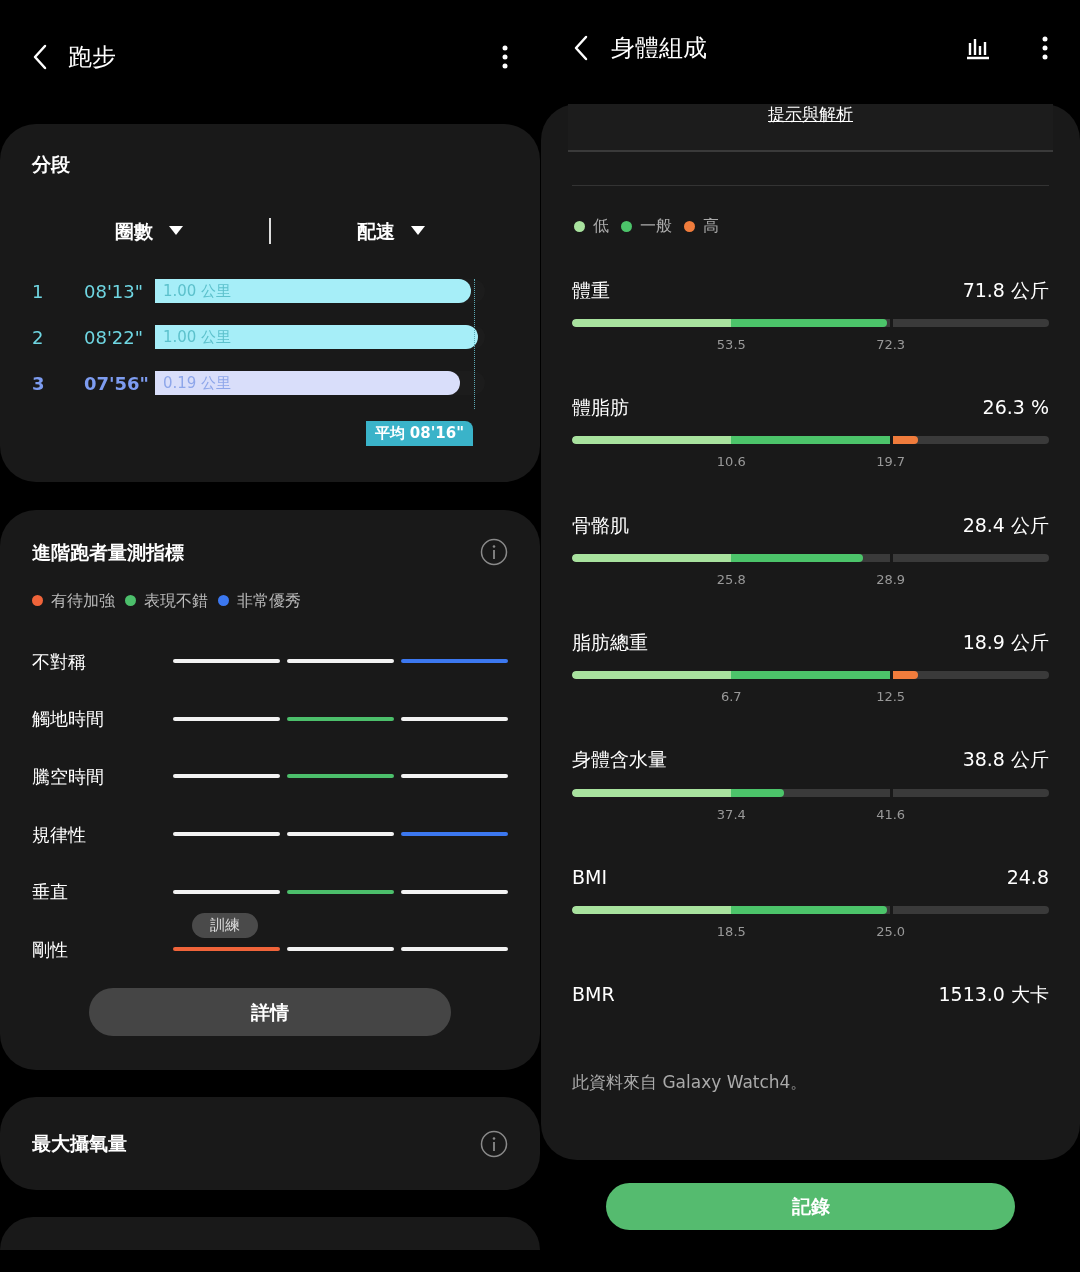 The height and width of the screenshot is (1272, 1080). Describe the element at coordinates (593, 995) in the screenshot. I see `measure-label: BMR` at that location.